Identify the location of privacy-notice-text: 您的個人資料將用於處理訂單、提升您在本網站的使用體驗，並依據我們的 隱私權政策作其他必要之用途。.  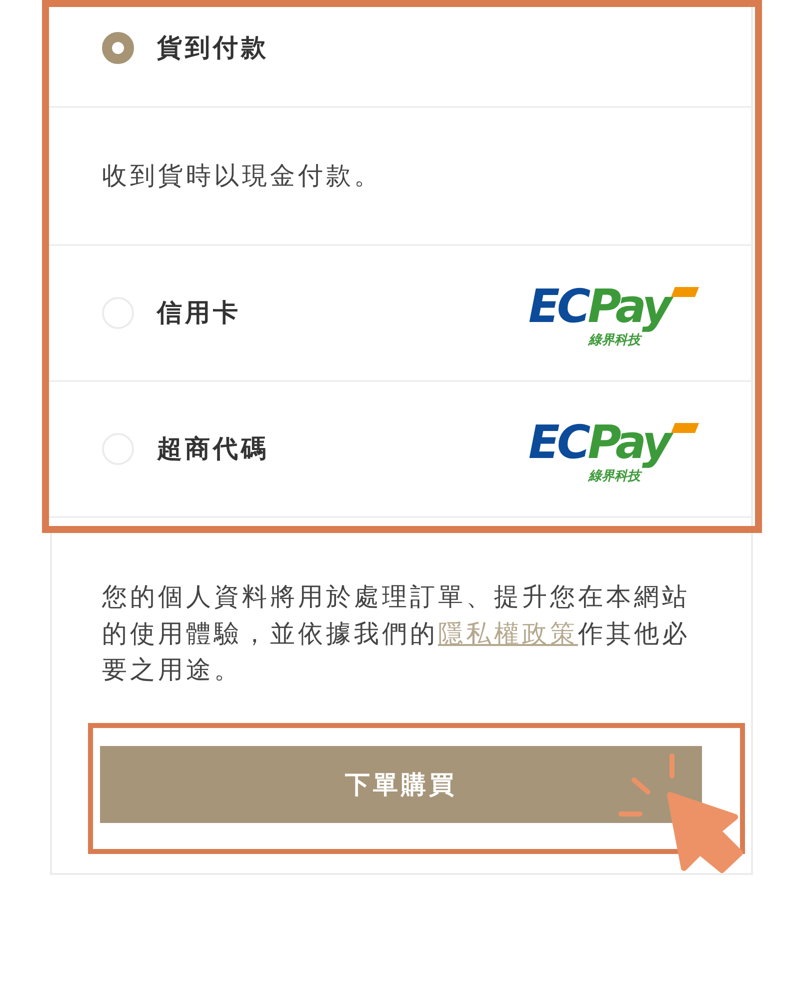
(396, 633).